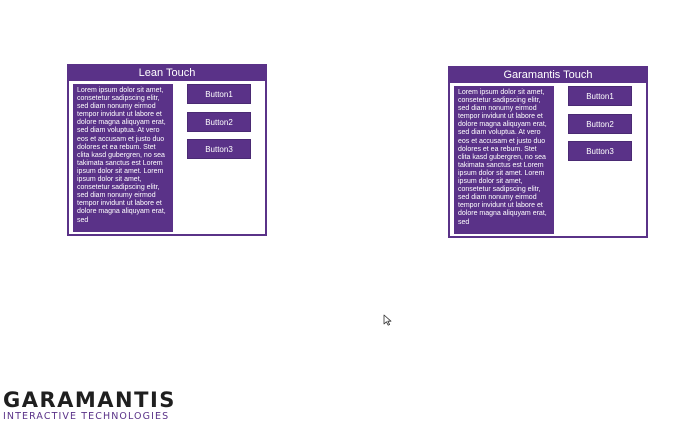 The image size is (700, 441). Describe the element at coordinates (600, 151) in the screenshot. I see `garamantis-touch-button-3: Button3` at that location.